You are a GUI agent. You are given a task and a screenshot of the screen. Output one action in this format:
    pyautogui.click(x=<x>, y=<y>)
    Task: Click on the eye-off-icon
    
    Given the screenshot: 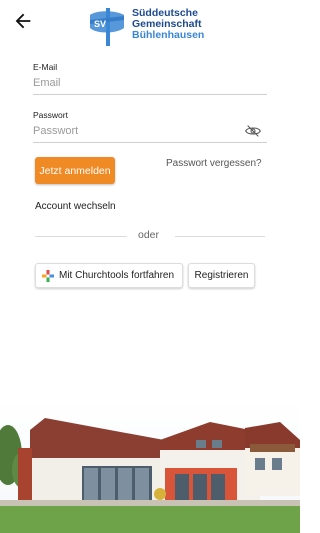 What is the action you would take?
    pyautogui.click(x=253, y=131)
    